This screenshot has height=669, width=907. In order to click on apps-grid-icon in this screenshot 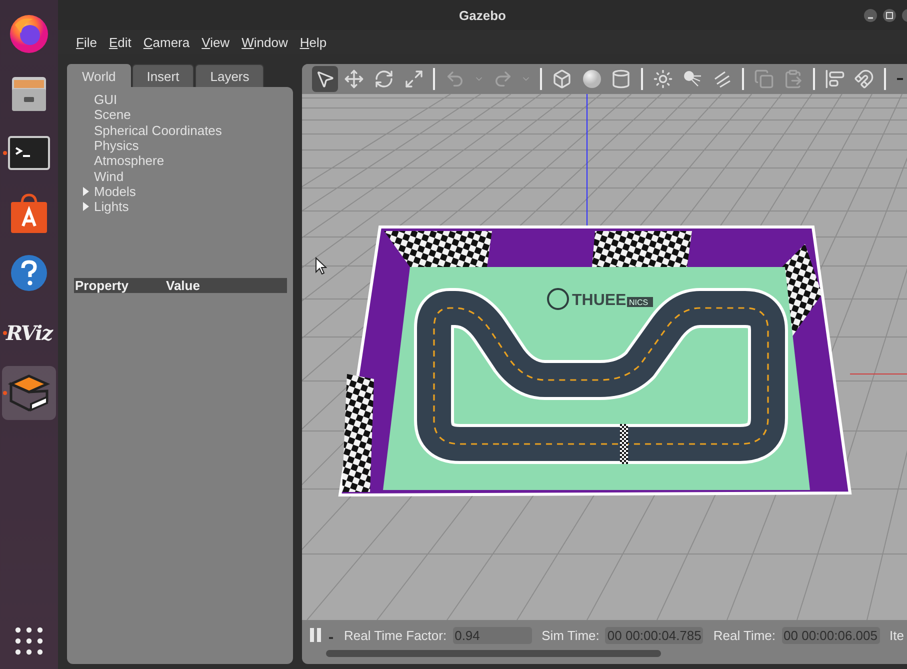, I will do `click(29, 641)`.